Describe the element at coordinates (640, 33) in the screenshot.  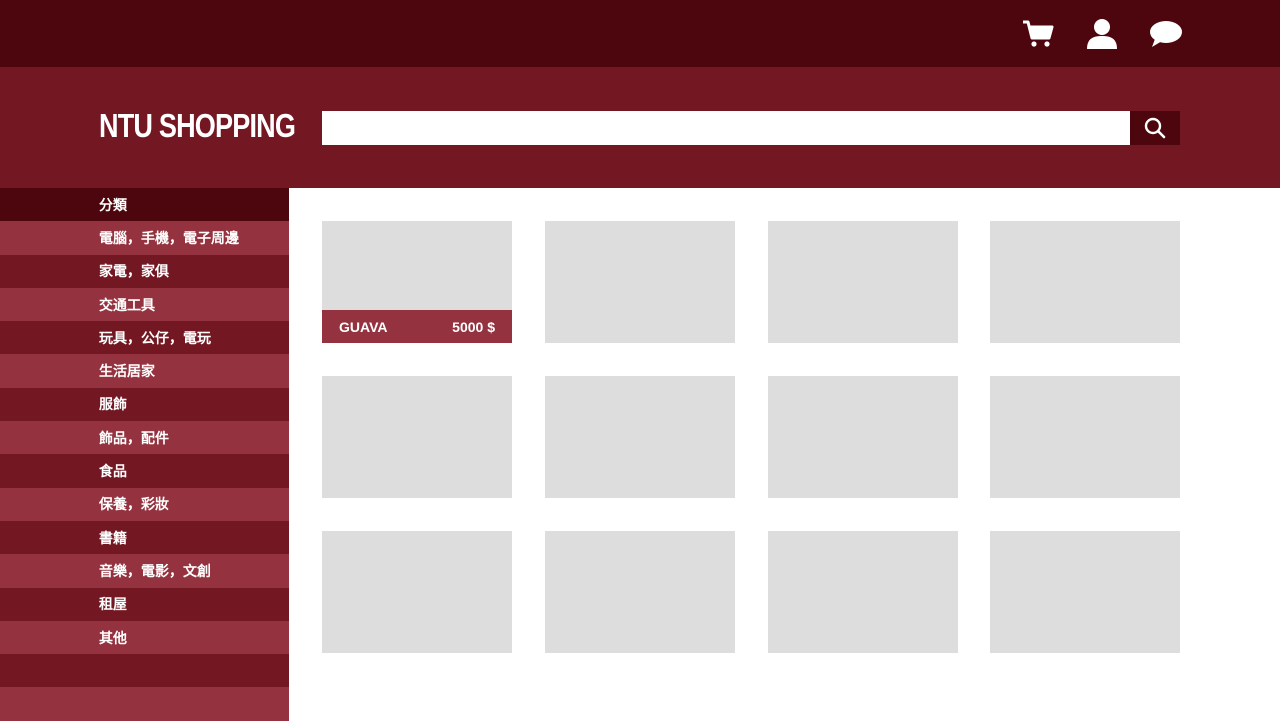
I see `top-bar` at that location.